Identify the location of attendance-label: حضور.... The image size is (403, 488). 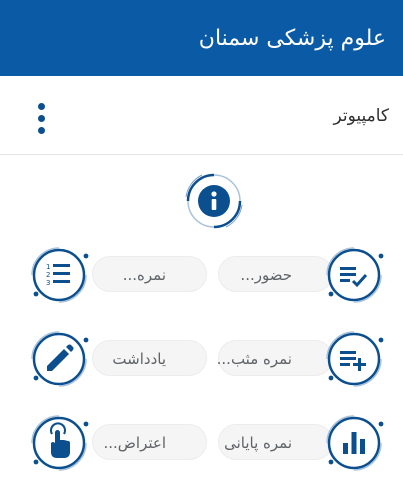
(266, 275).